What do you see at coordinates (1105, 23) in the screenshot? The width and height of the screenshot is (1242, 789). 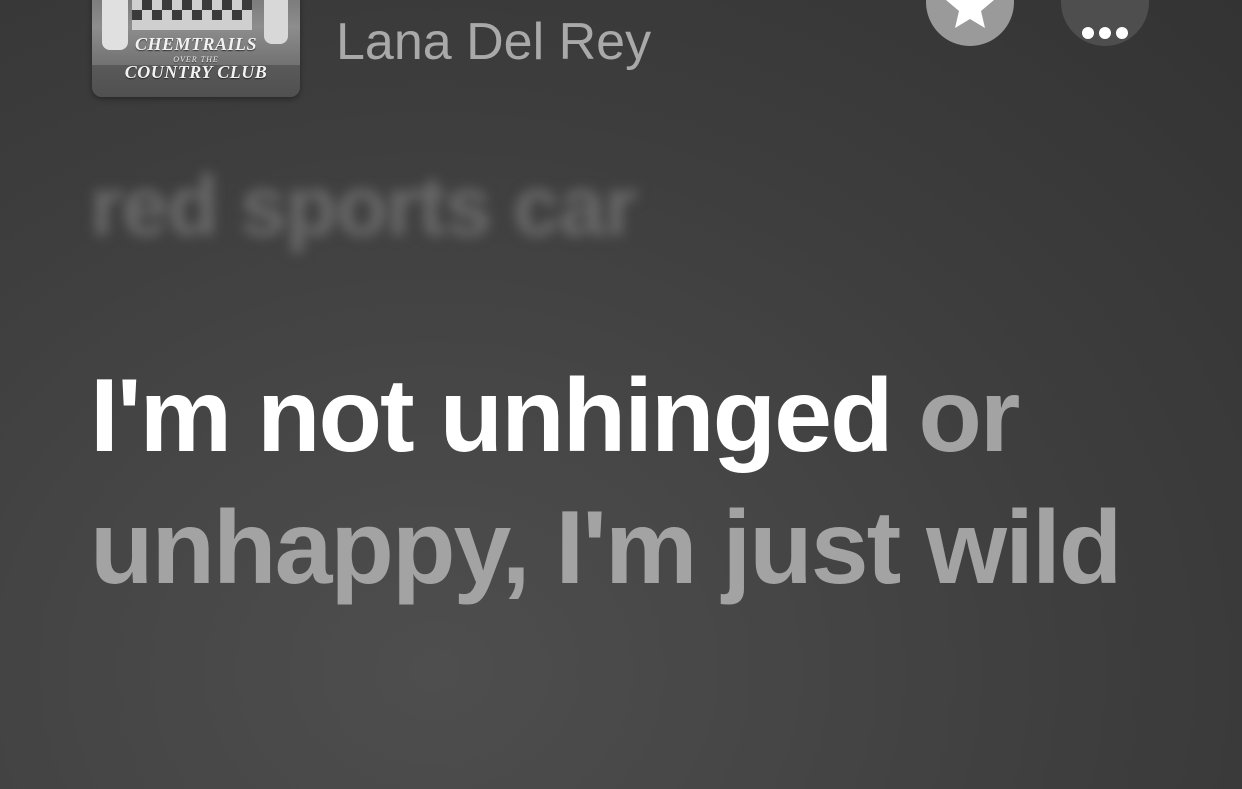 I see `more-options-button` at bounding box center [1105, 23].